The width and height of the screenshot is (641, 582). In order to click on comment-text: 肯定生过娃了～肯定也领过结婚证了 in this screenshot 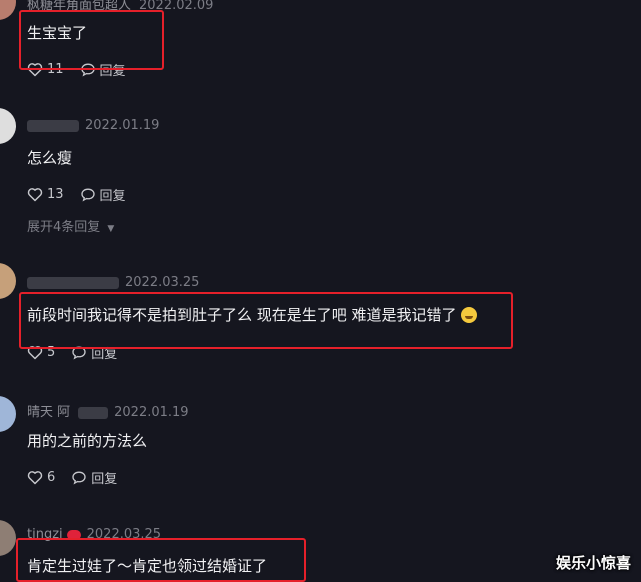, I will do `click(147, 566)`.